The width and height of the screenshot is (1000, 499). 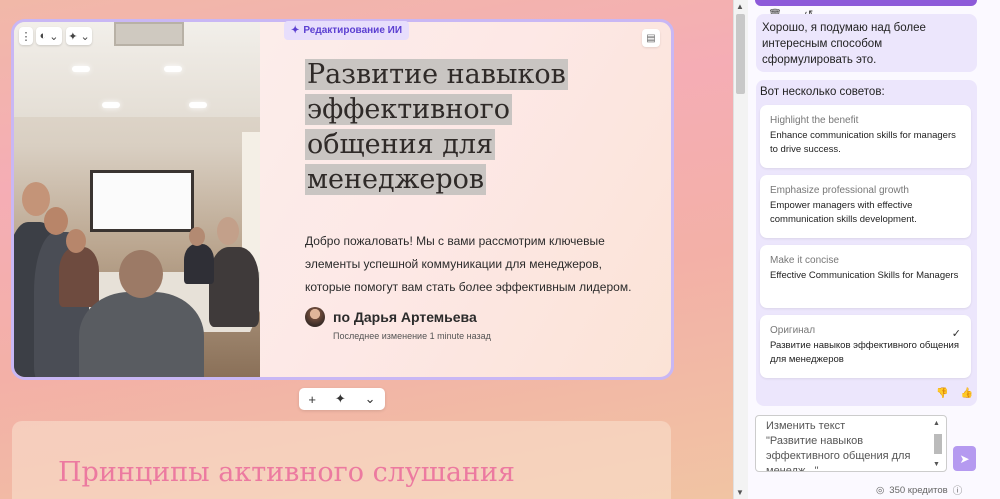 What do you see at coordinates (396, 179) in the screenshot?
I see `title-line: менеджеров` at bounding box center [396, 179].